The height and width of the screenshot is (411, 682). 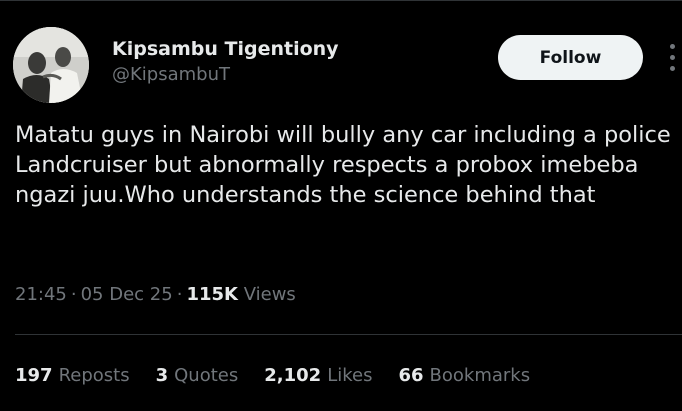 I want to click on tweet-date: 05 Dec 25, so click(x=127, y=294).